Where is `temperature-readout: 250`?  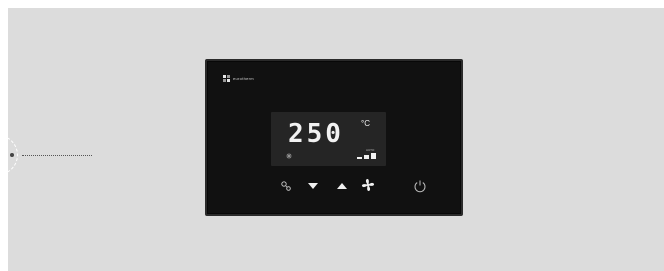 temperature-readout: 250 is located at coordinates (316, 134).